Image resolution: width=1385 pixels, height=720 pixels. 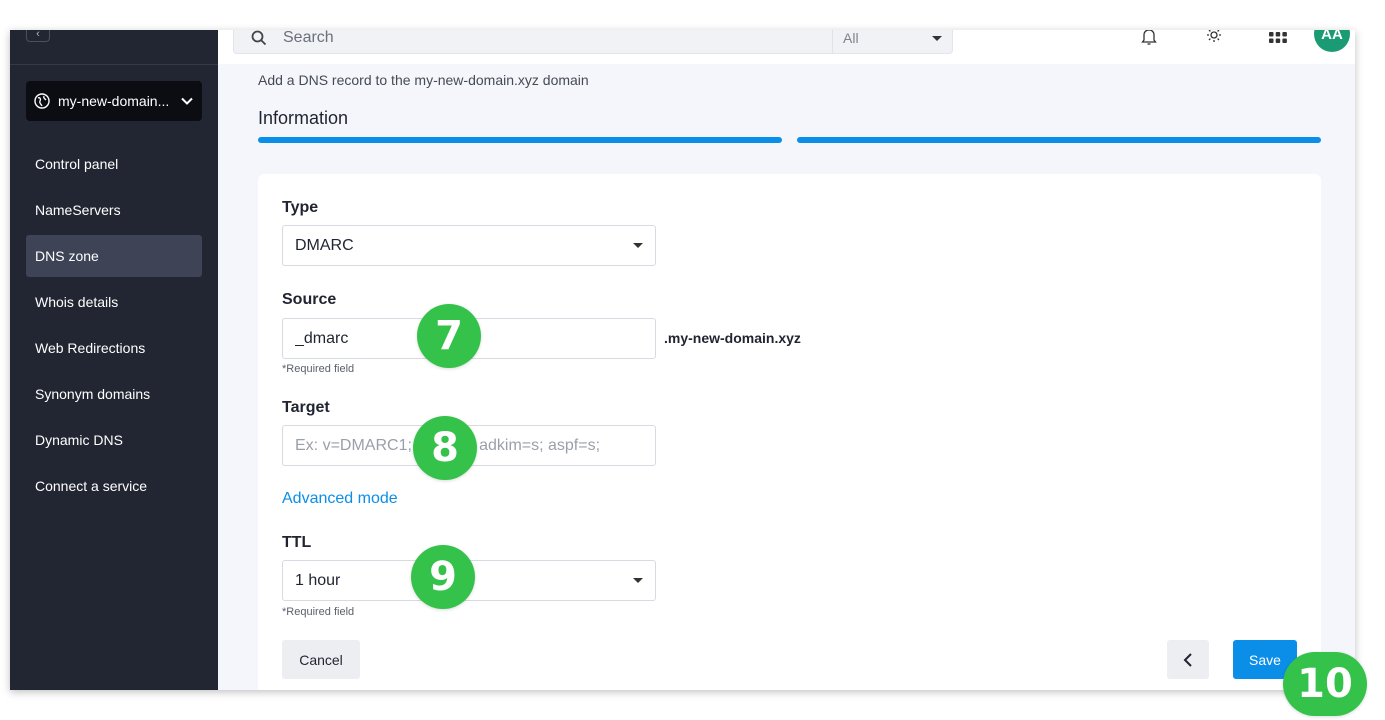 I want to click on type-value: DMARC, so click(x=324, y=245).